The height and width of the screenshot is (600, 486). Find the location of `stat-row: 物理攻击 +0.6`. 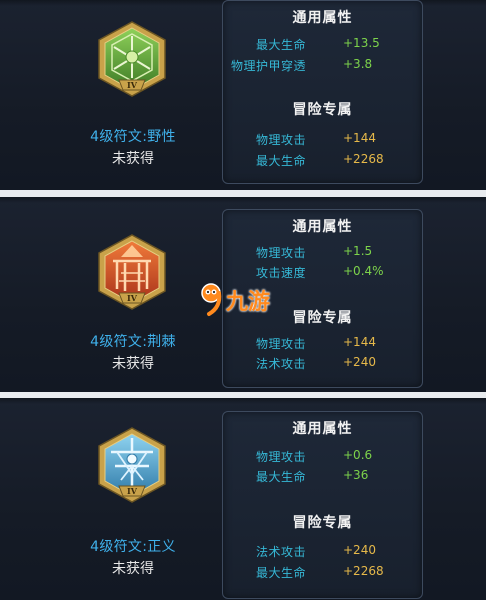

stat-row: 物理攻击 +0.6 is located at coordinates (322, 456).